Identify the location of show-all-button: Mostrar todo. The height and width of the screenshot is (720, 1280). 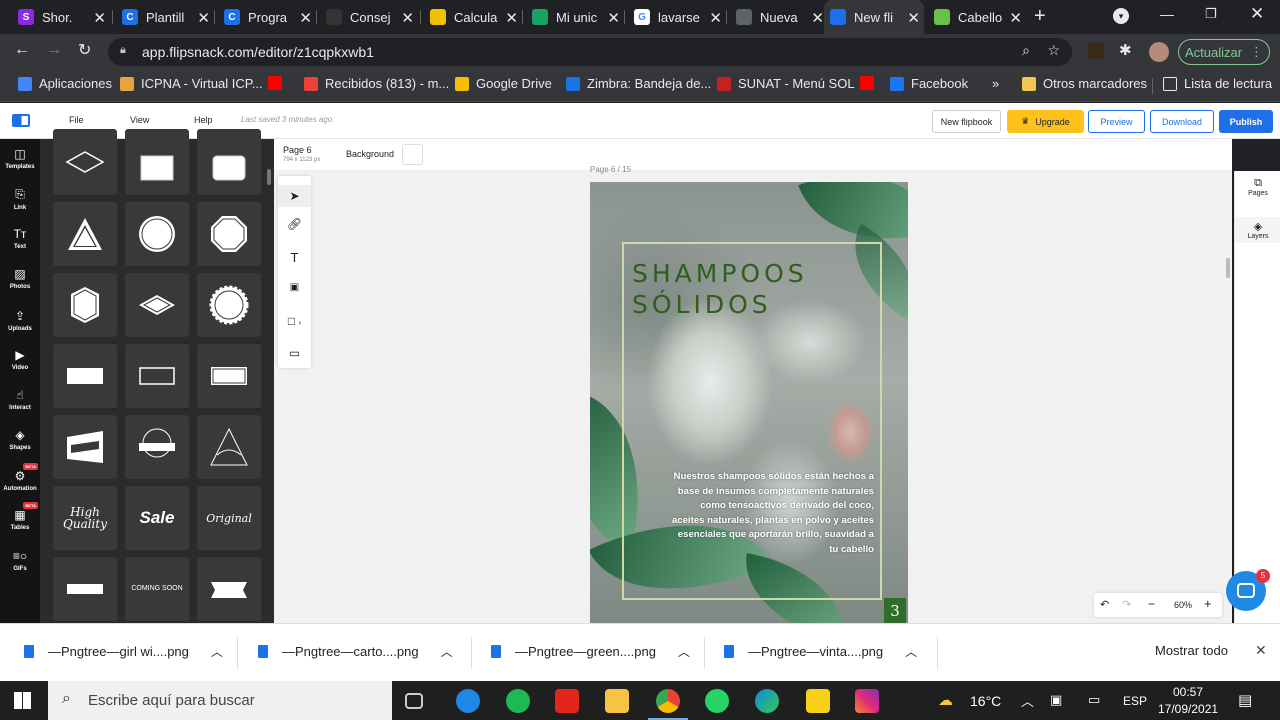
(1191, 650).